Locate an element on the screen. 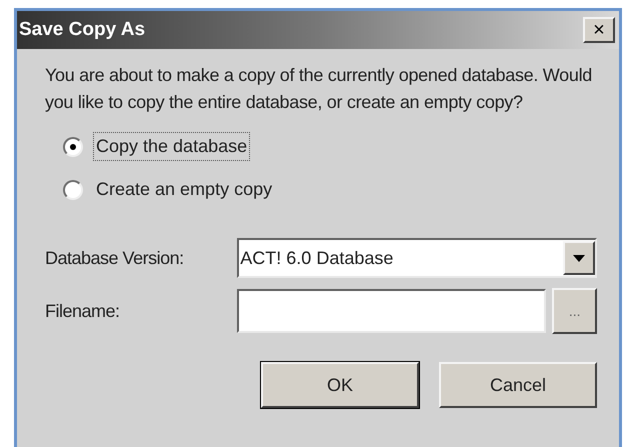 This screenshot has height=447, width=625. field-label: Database Version: is located at coordinates (115, 258).